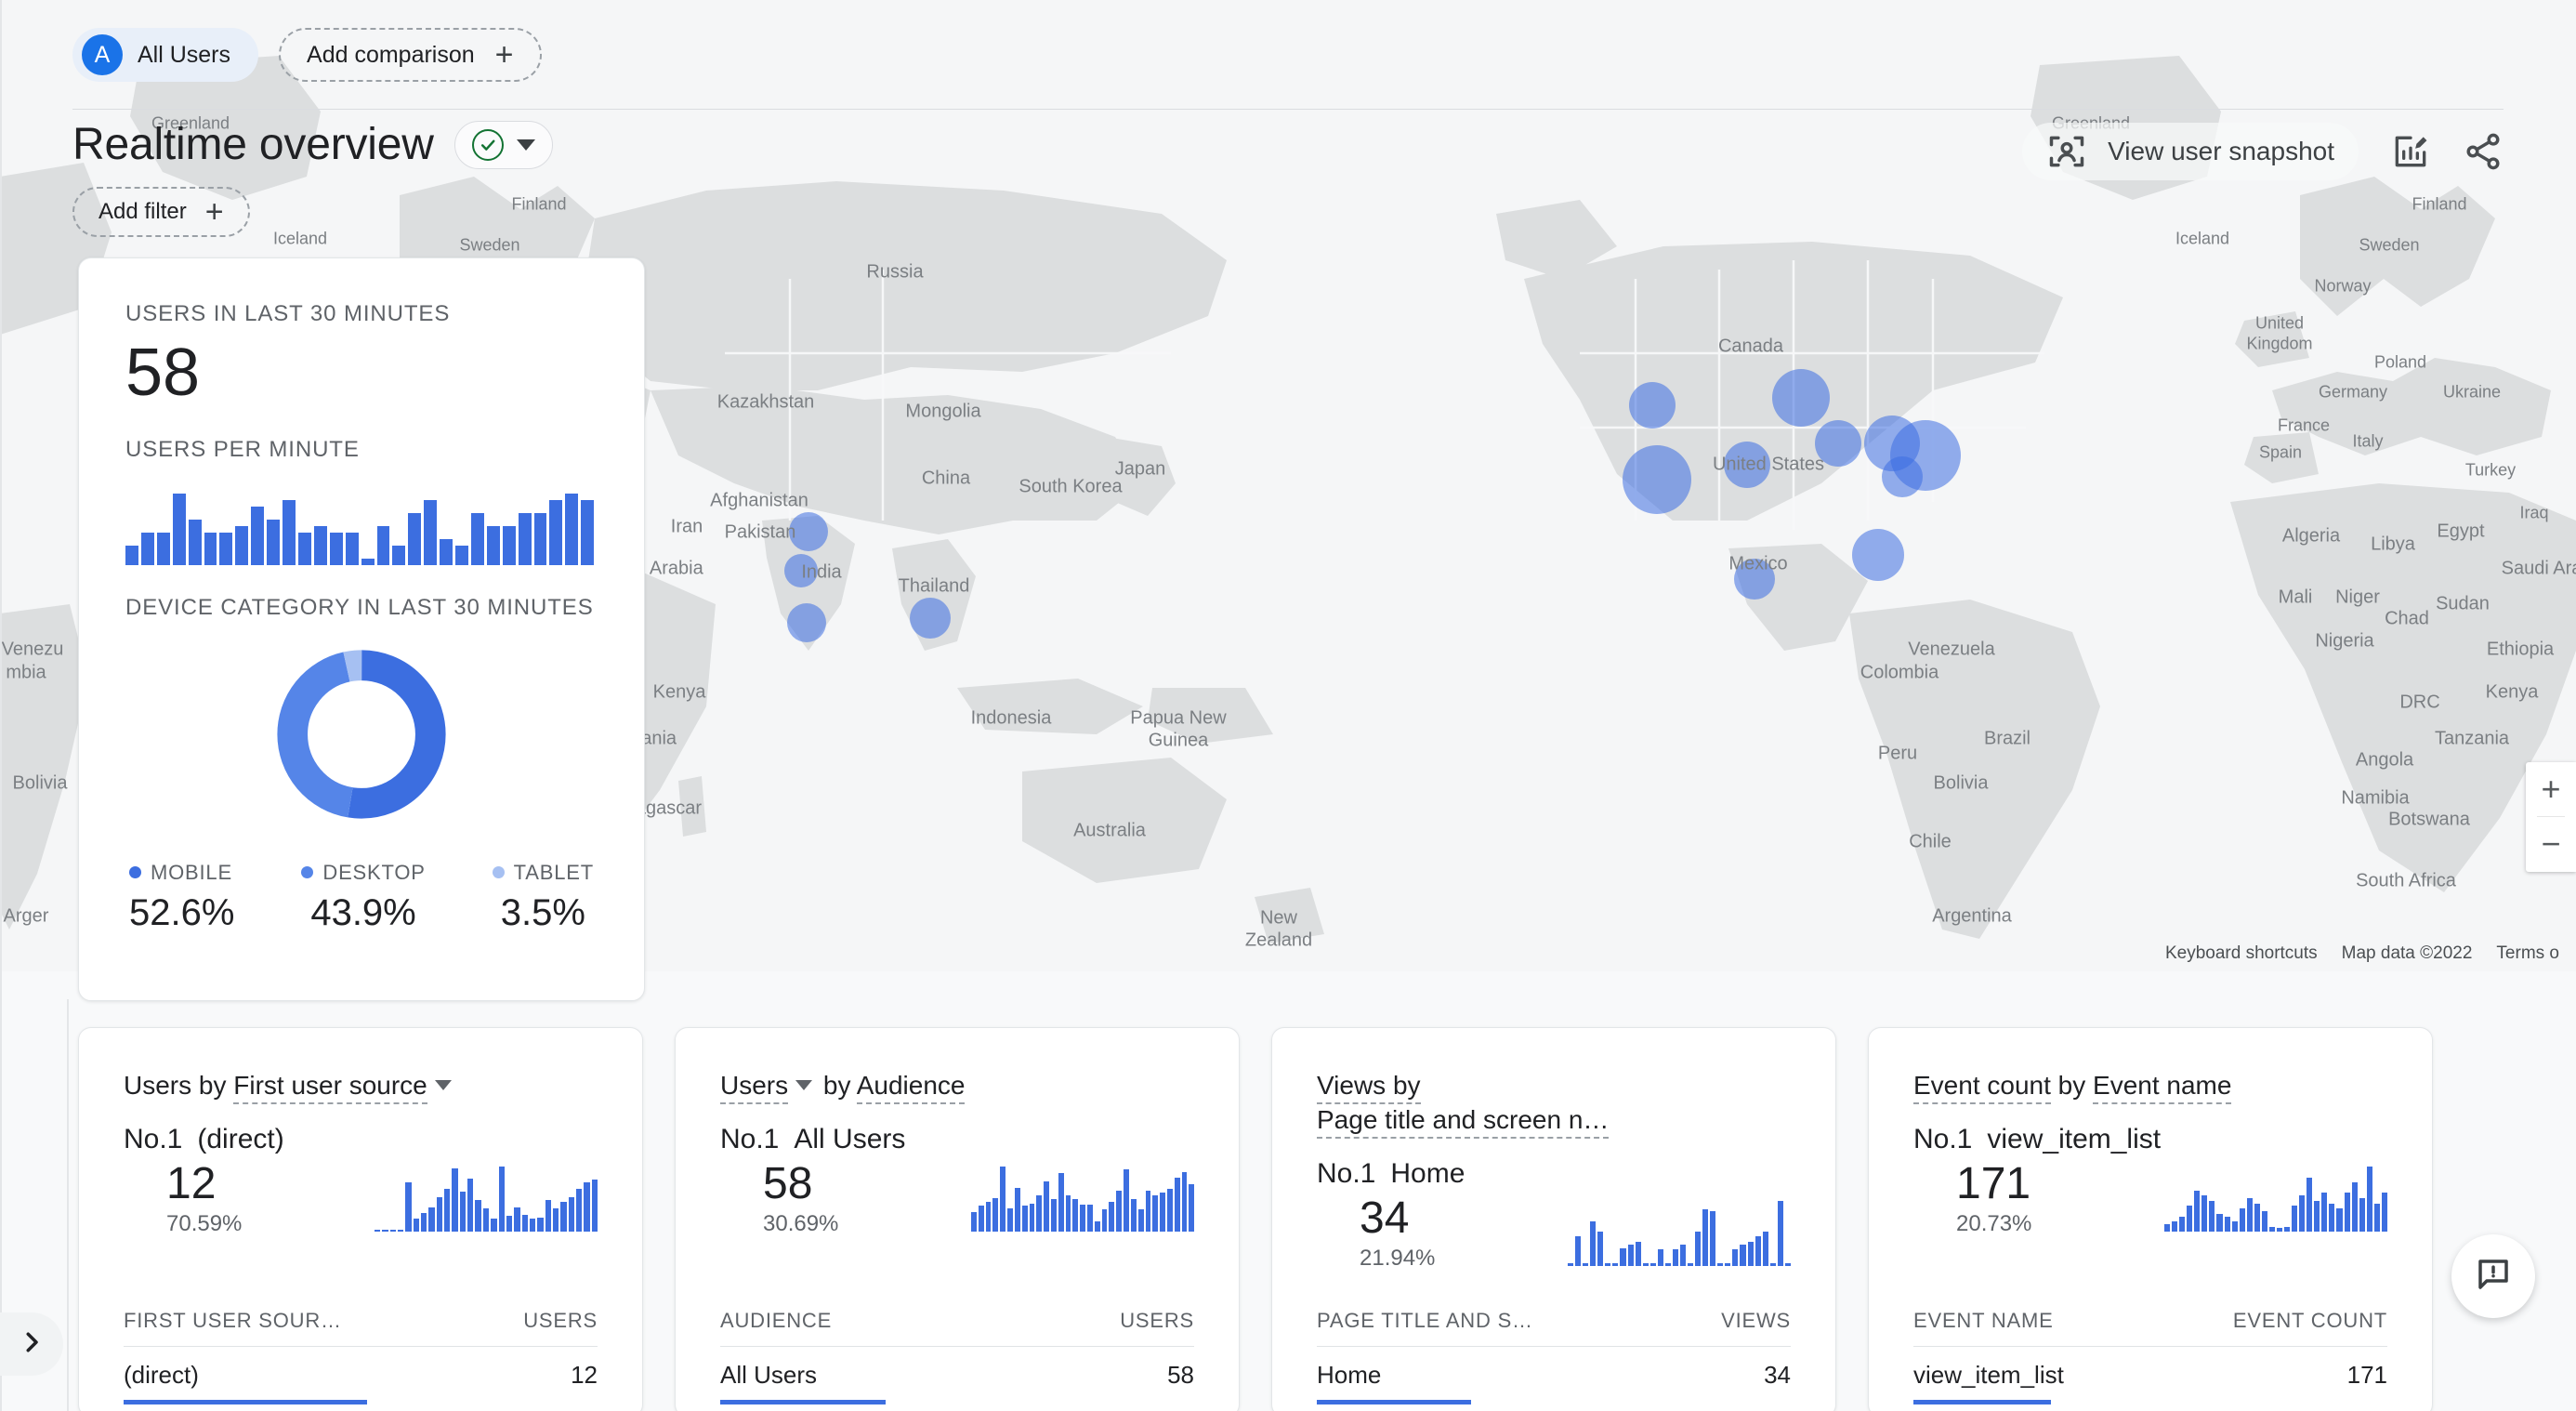  What do you see at coordinates (359, 607) in the screenshot?
I see `device-category-label: DEVICE CATEGORY IN LAST 30 MINUTES` at bounding box center [359, 607].